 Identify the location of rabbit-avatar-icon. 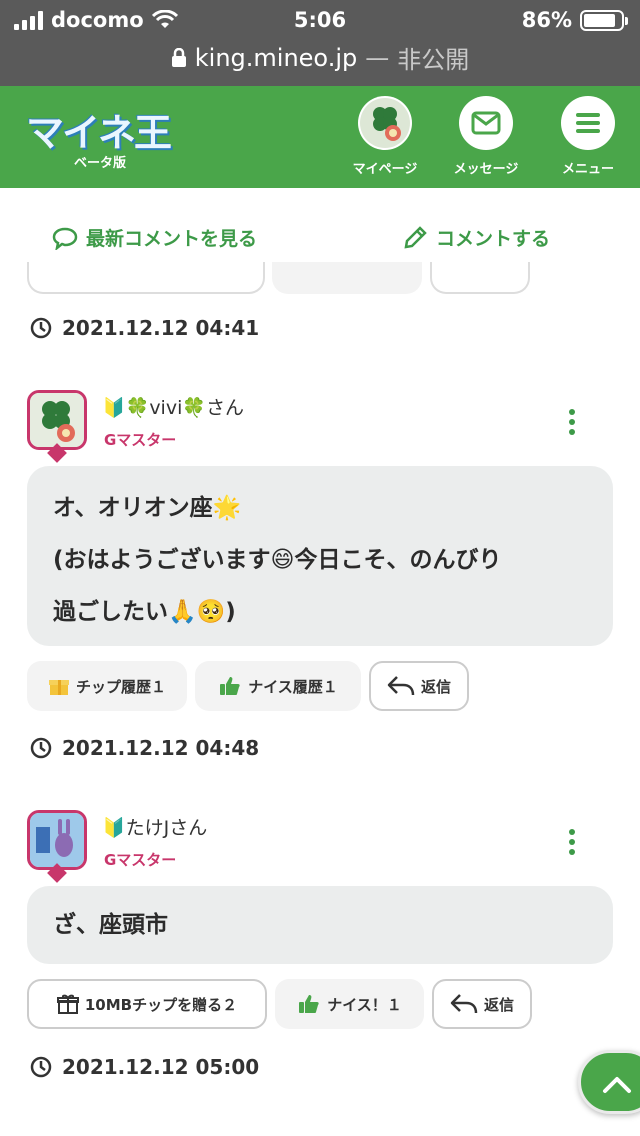
(57, 840).